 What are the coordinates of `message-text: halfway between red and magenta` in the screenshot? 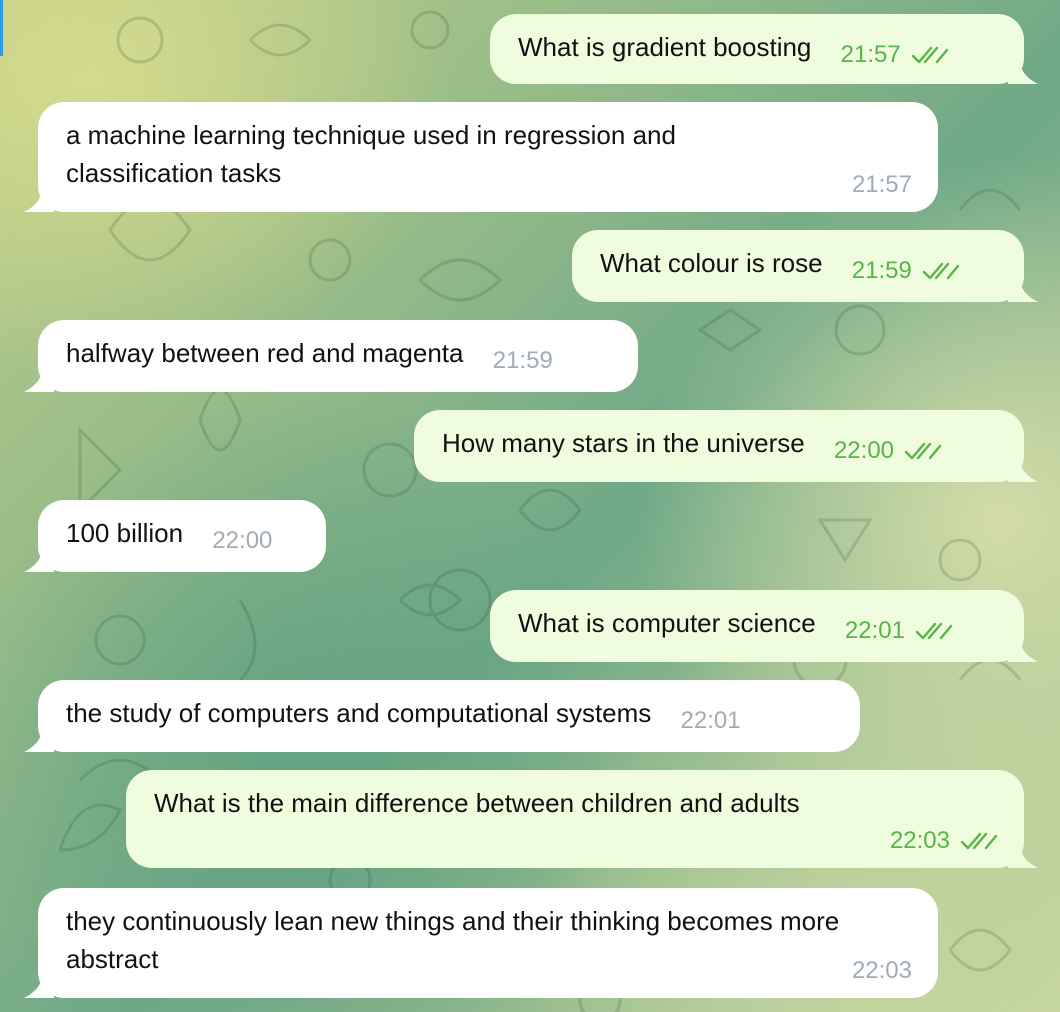 It's located at (265, 353).